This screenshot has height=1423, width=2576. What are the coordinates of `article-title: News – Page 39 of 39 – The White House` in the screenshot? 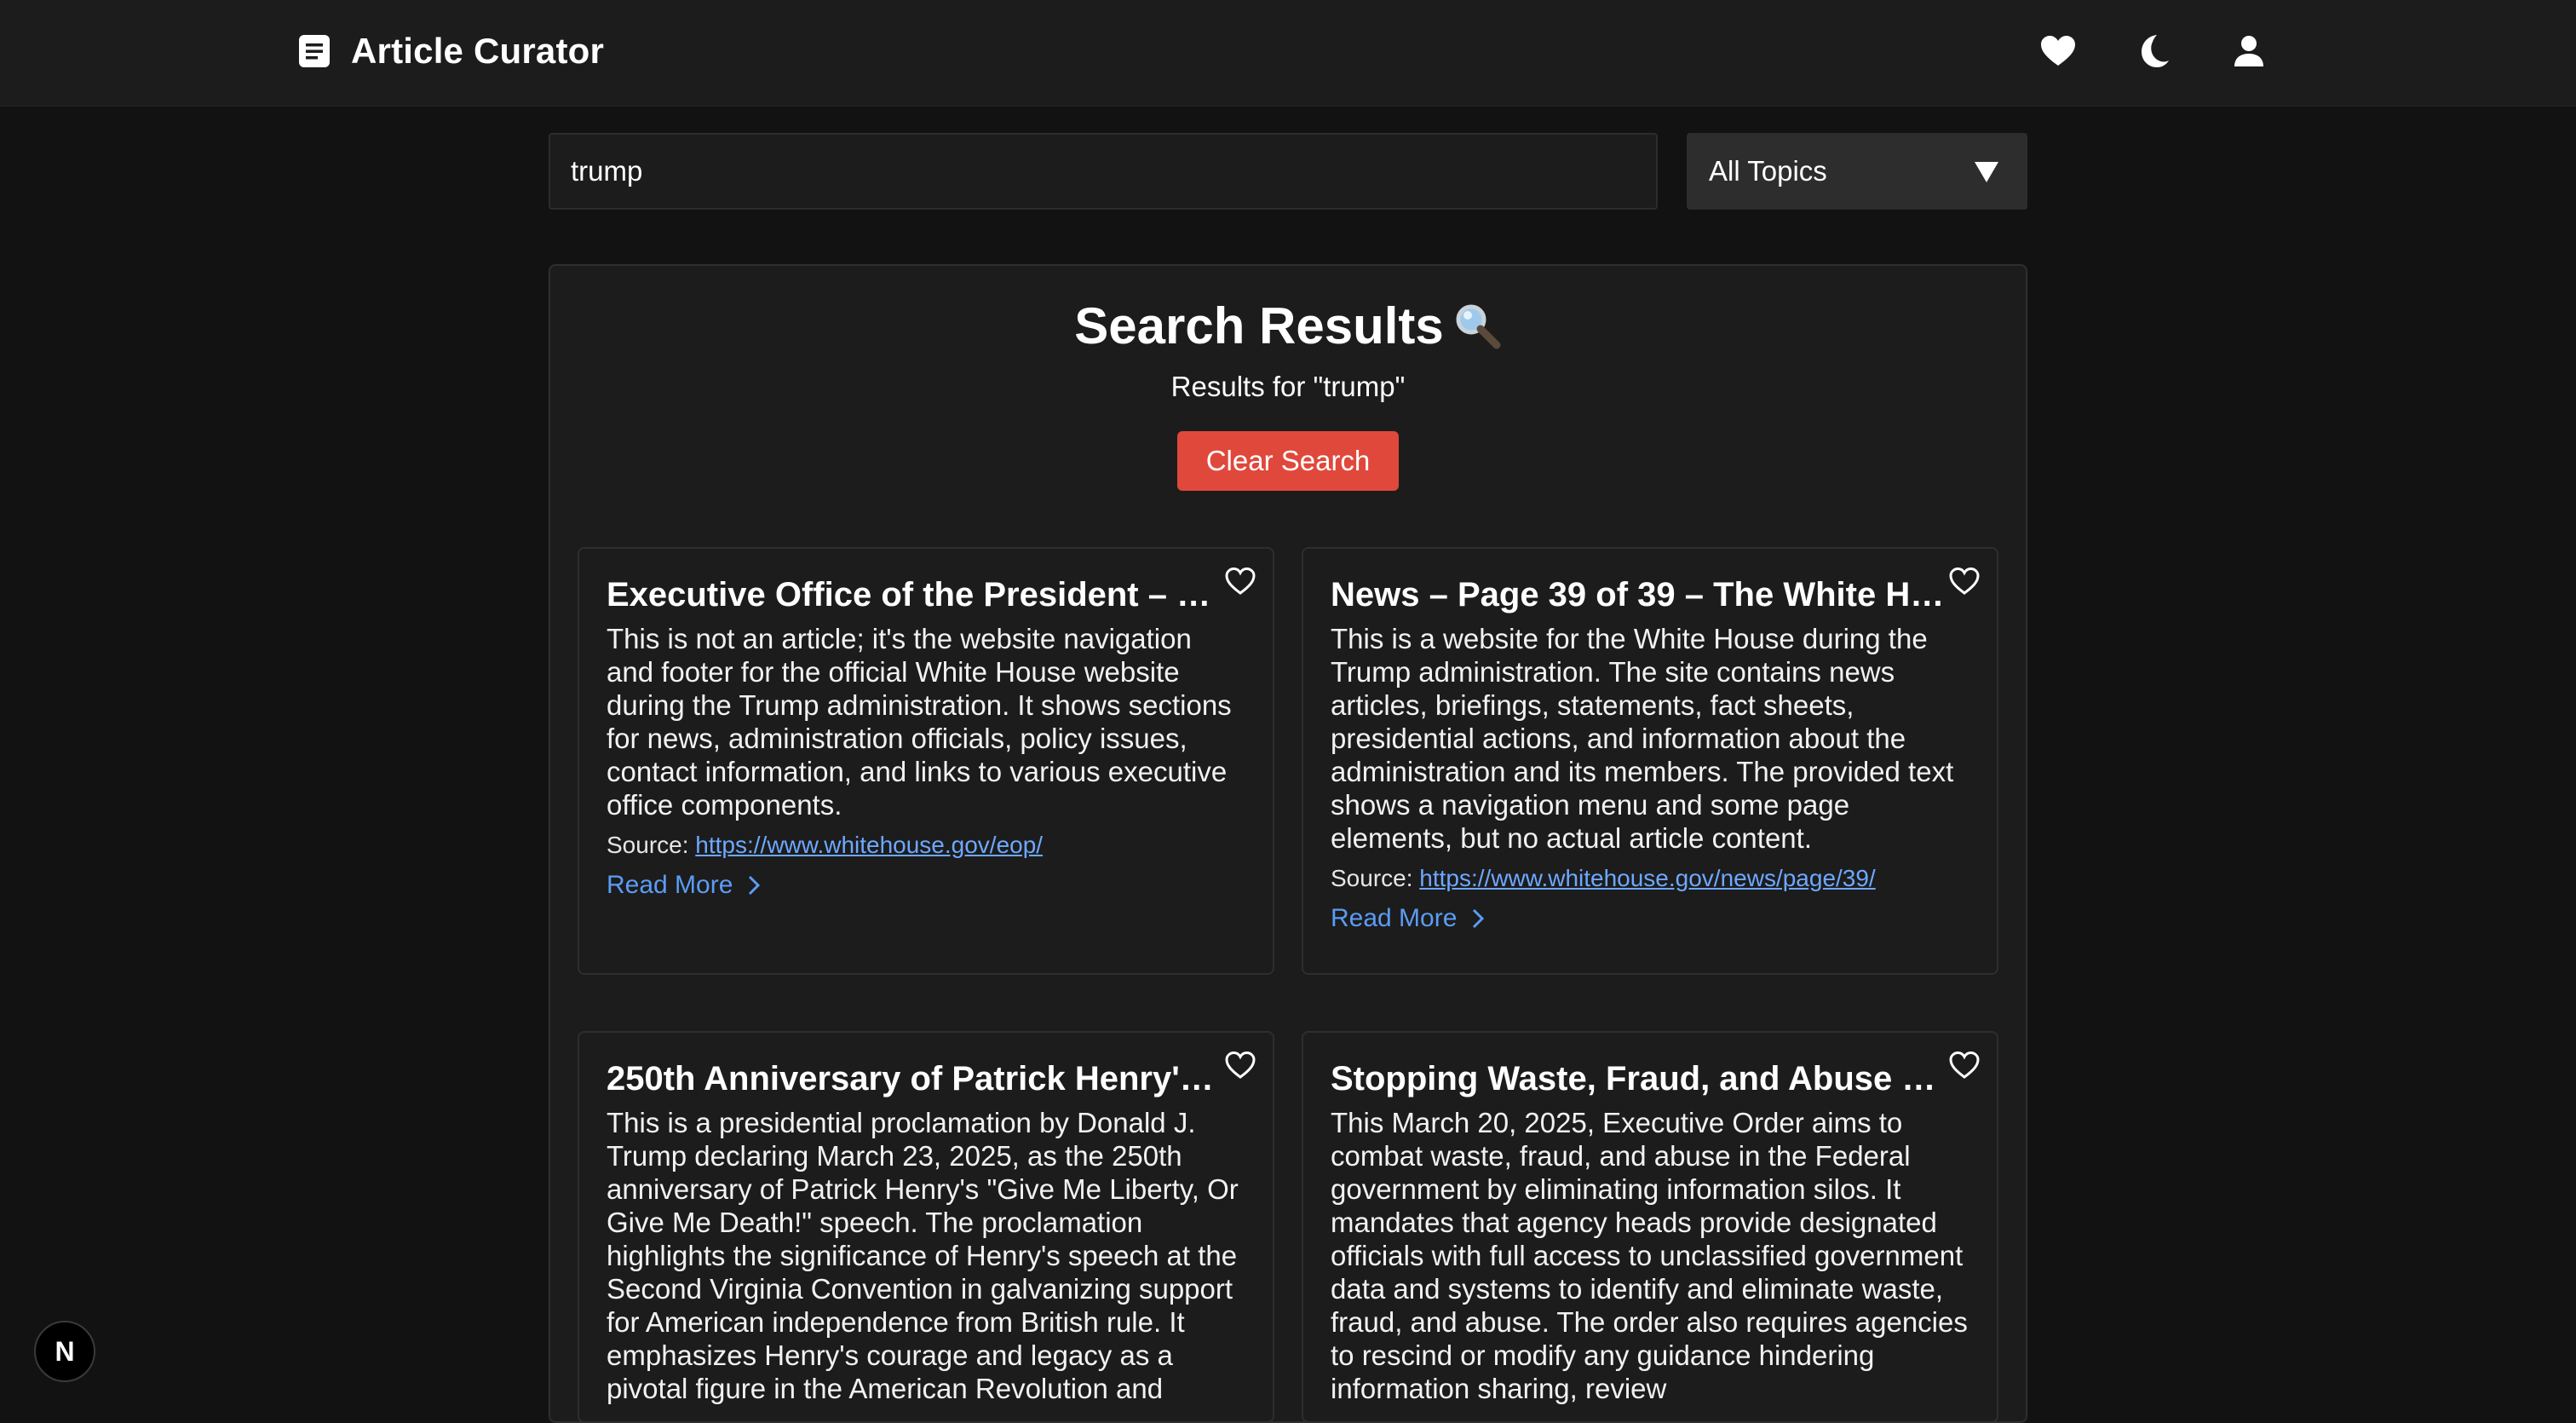 It's located at (1650, 595).